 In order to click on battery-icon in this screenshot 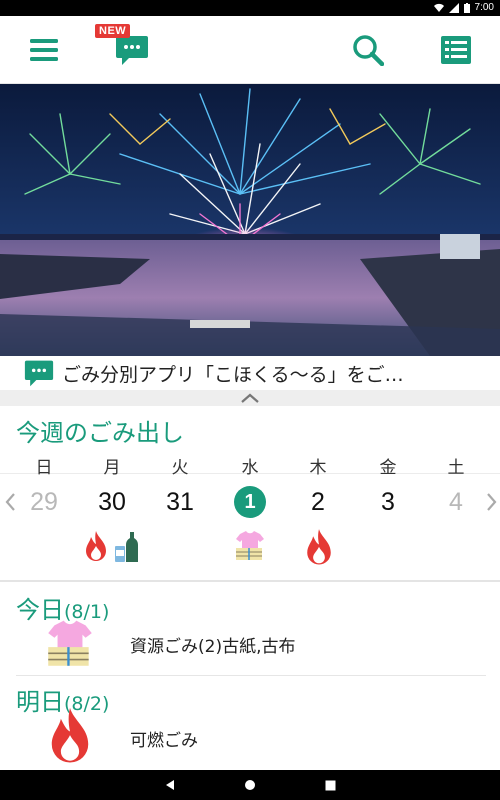, I will do `click(466, 7)`.